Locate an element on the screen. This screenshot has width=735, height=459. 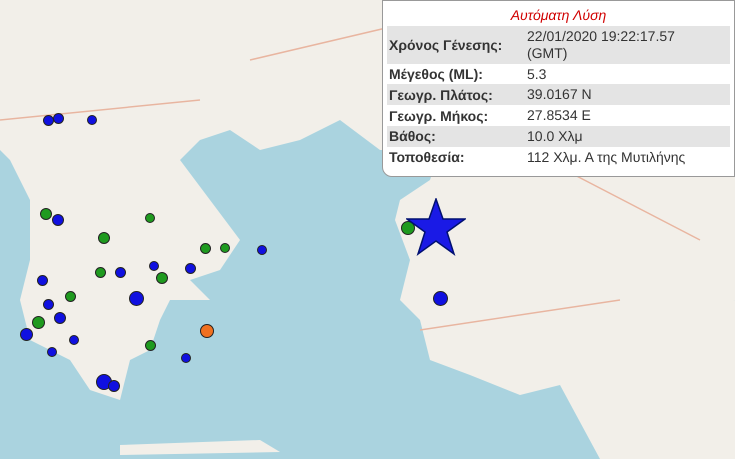
field-value: 5.3 is located at coordinates (537, 74).